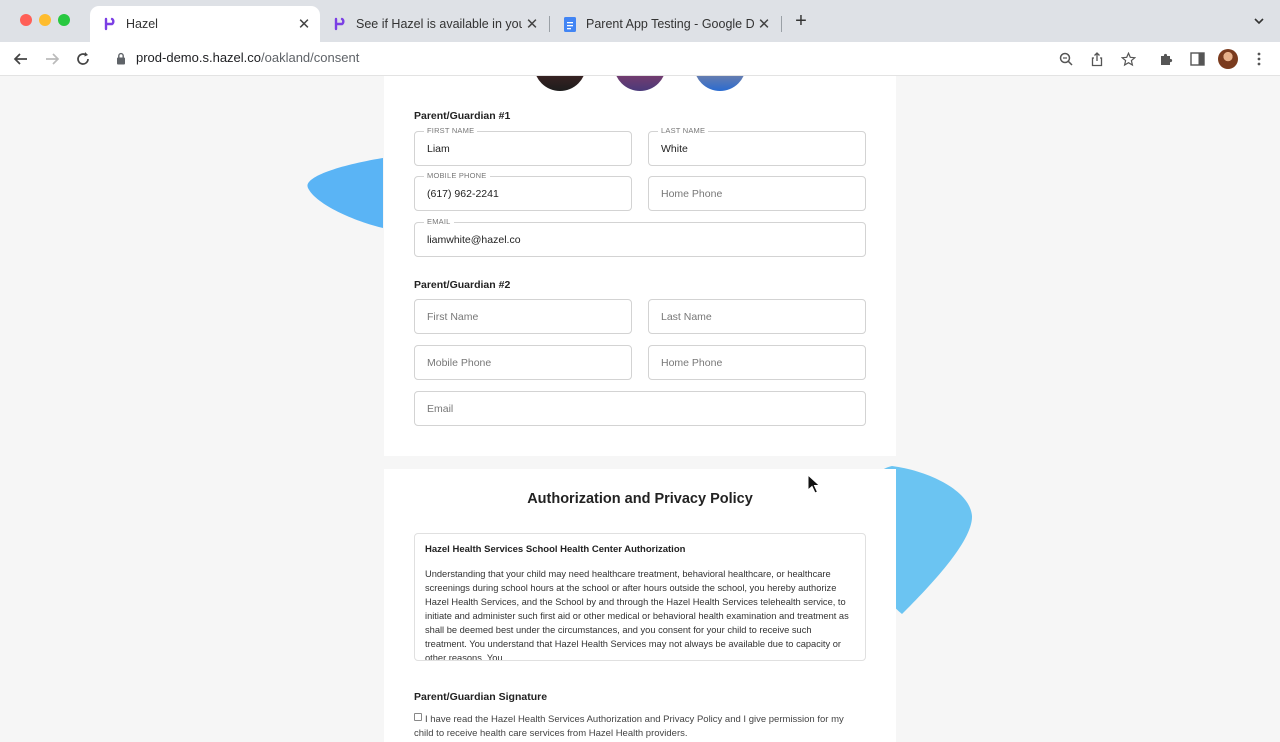 The width and height of the screenshot is (1280, 742). I want to click on url-host: prod-demo.s.hazel.co, so click(199, 57).